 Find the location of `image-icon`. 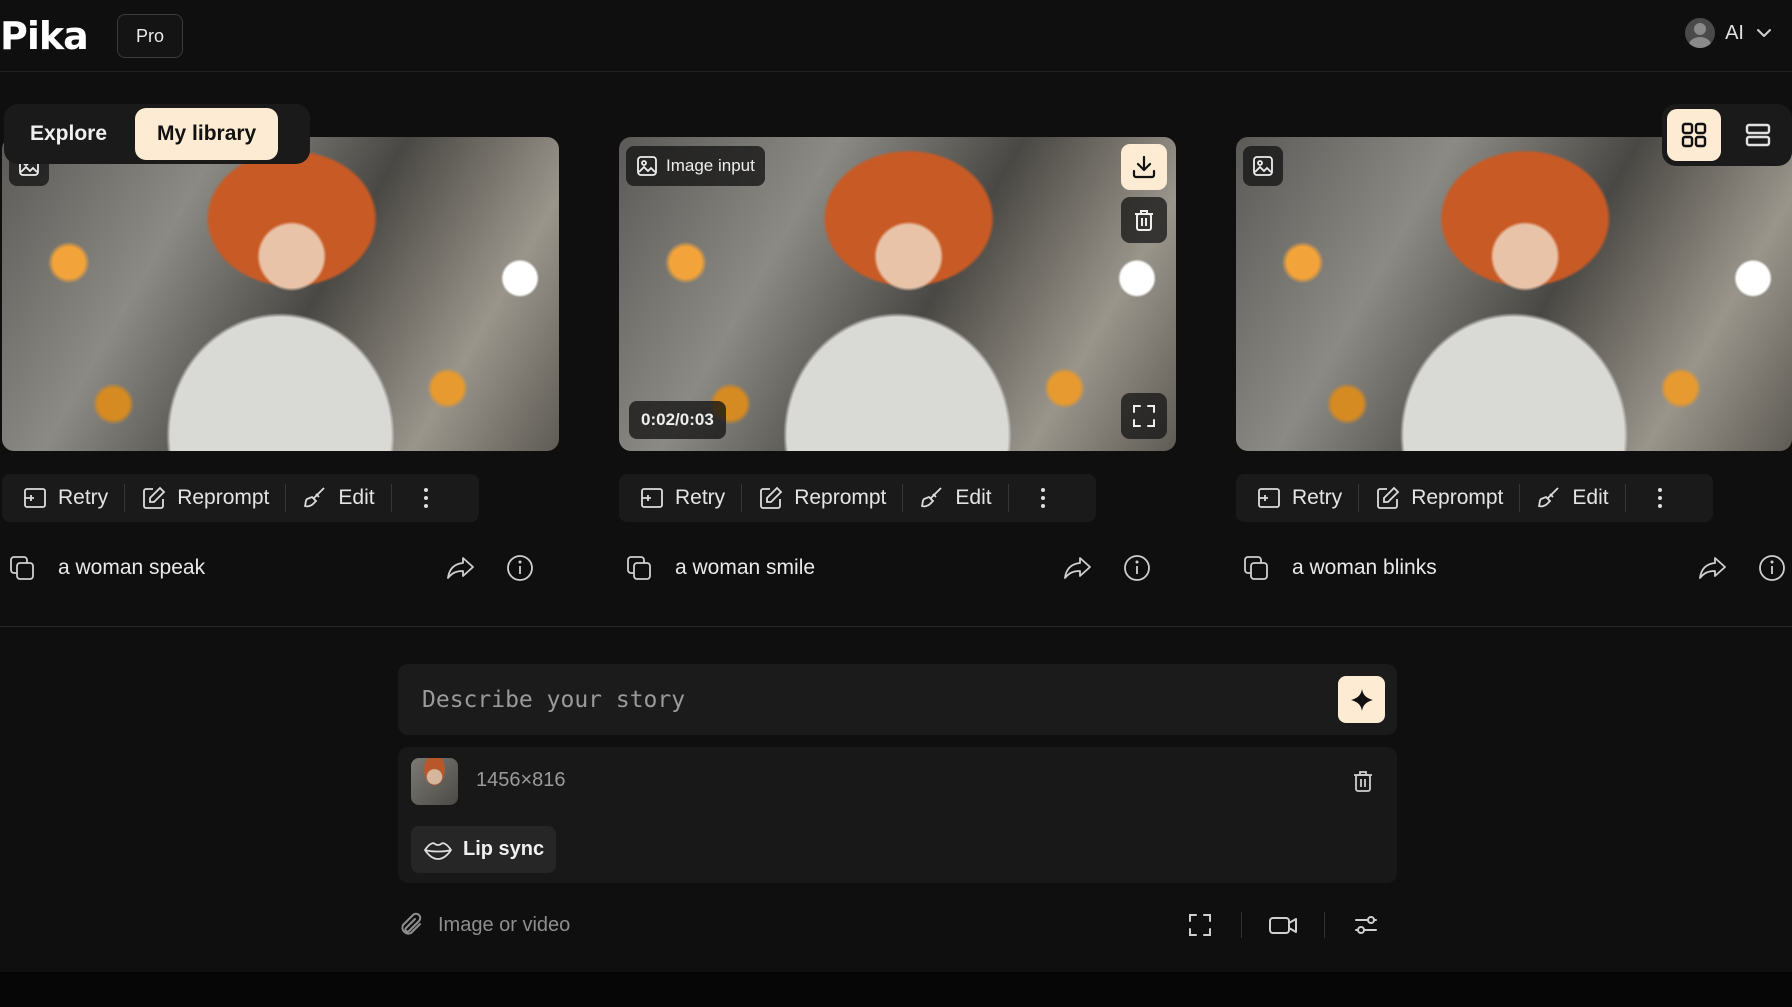

image-icon is located at coordinates (1263, 166).